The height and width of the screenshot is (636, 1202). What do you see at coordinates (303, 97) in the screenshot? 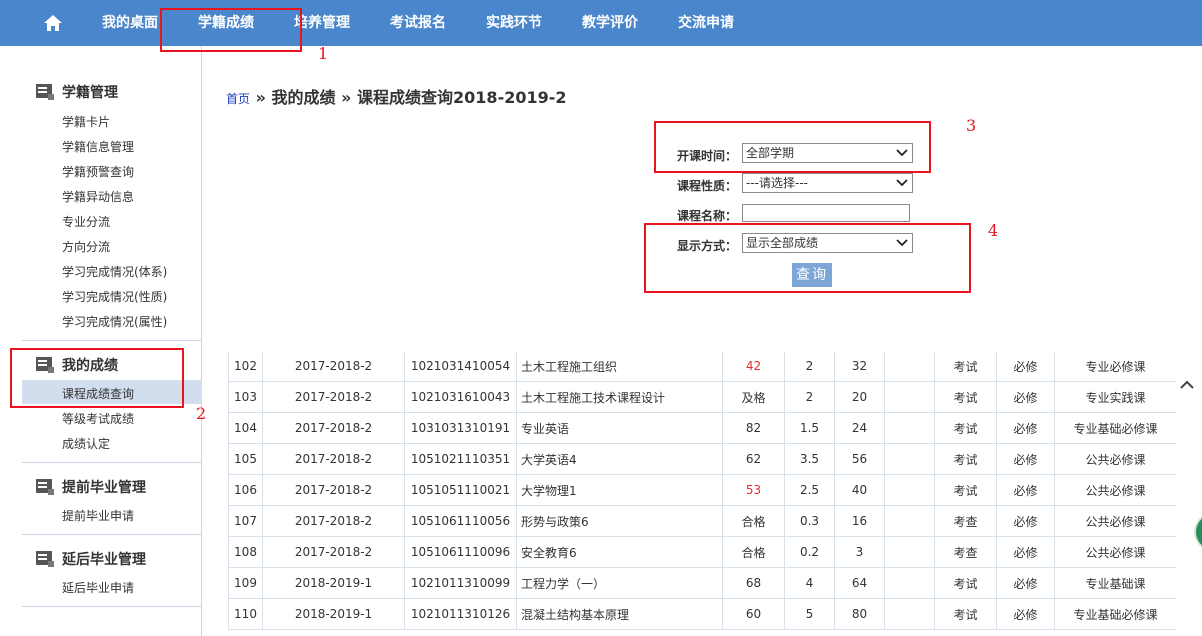
I see `breadcrumb-level1: 我的成绩` at bounding box center [303, 97].